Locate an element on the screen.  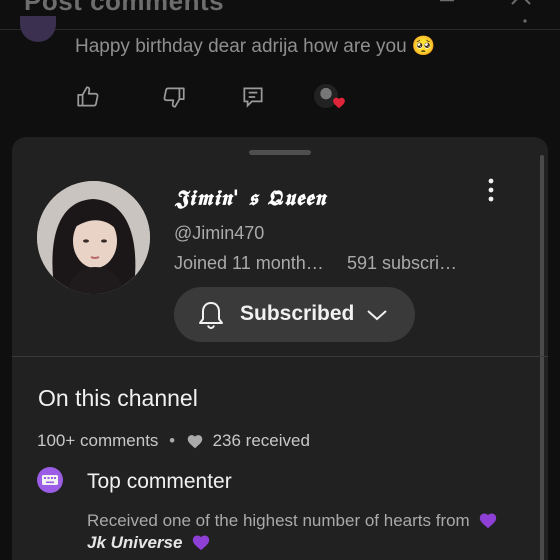
on-this-channel-title: On this channel is located at coordinates (118, 398).